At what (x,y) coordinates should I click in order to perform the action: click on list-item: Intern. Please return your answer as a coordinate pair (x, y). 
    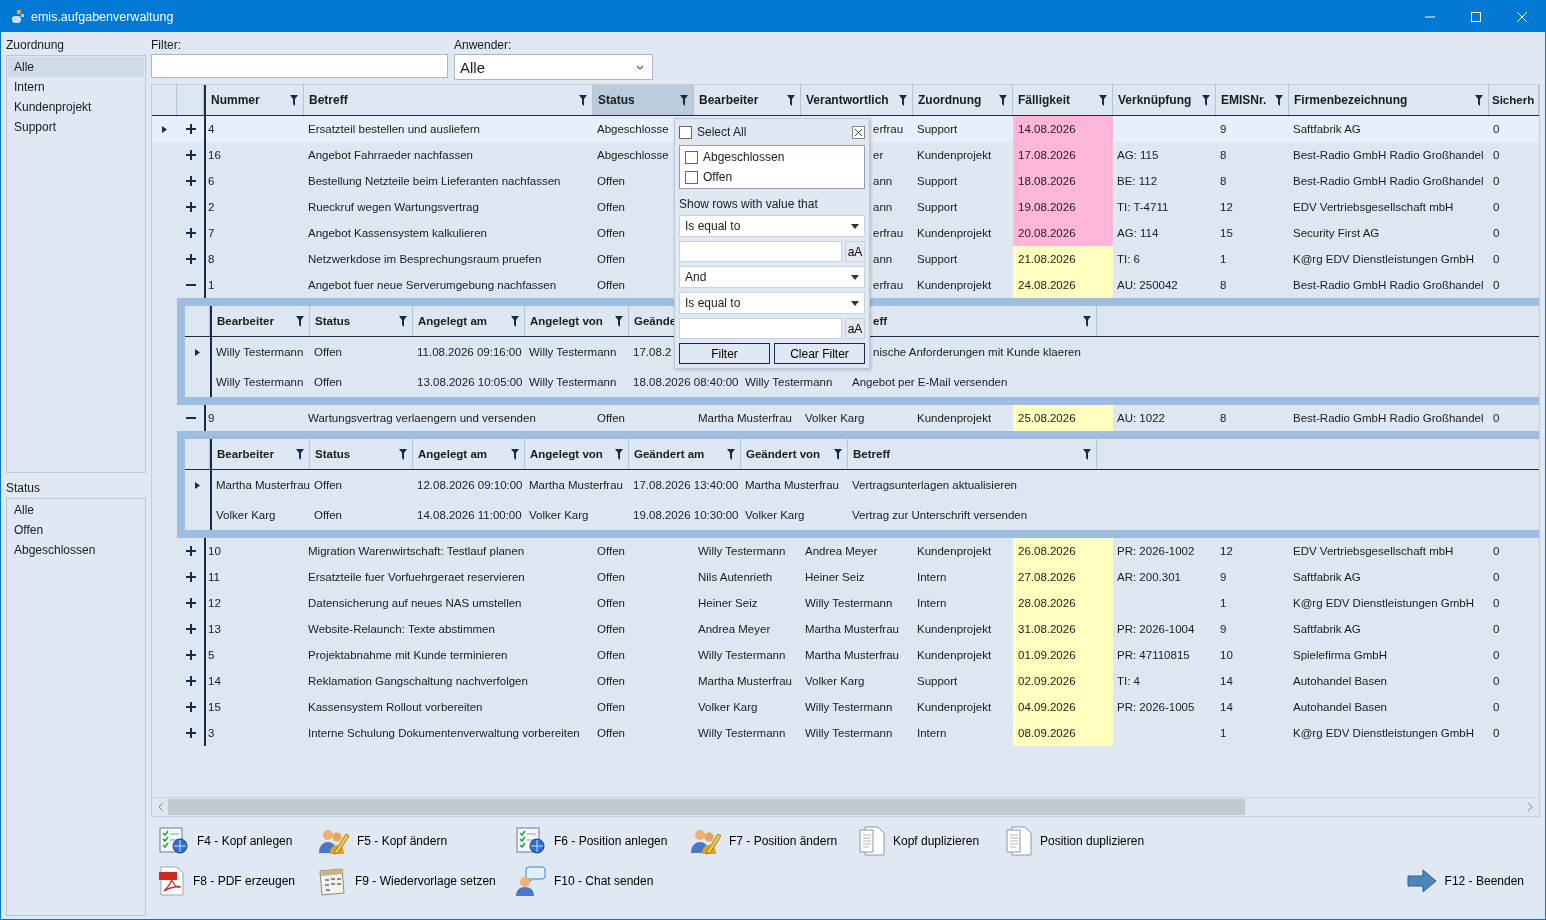
    Looking at the image, I should click on (76, 87).